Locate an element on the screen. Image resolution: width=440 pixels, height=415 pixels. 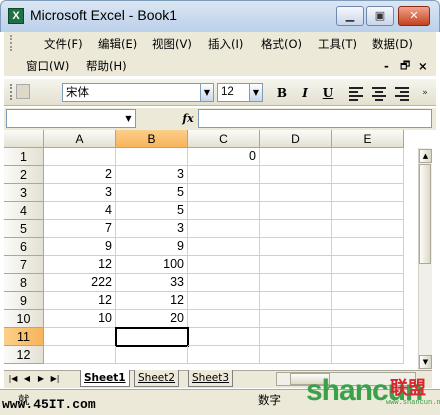
cell-e2 is located at coordinates (368, 175).